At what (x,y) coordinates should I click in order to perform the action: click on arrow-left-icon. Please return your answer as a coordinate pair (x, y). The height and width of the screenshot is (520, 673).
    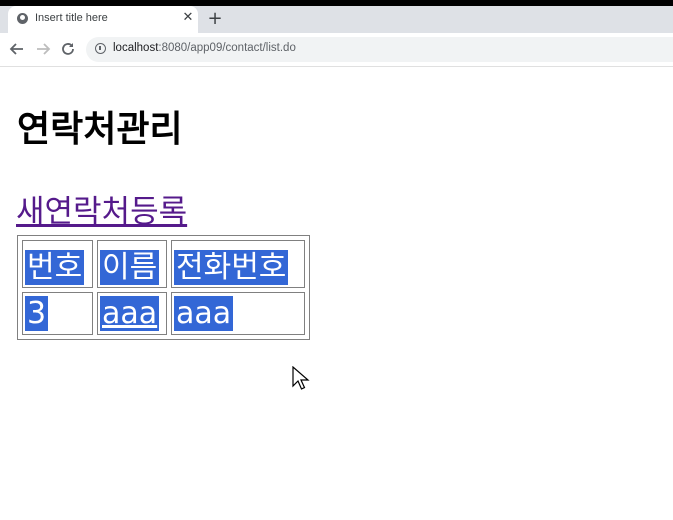
    Looking at the image, I should click on (17, 49).